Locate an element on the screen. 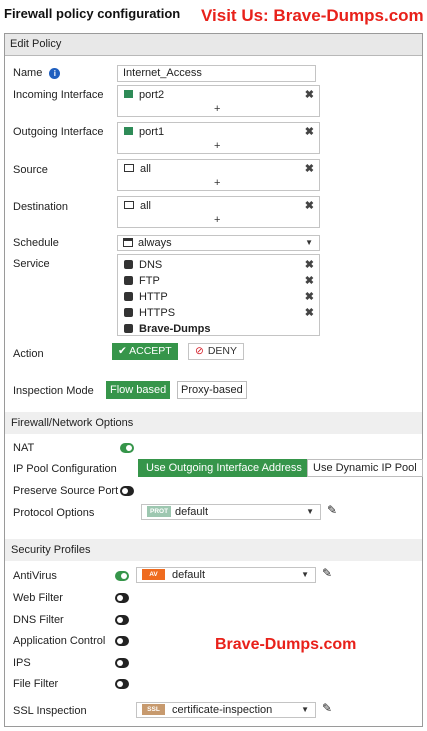 The height and width of the screenshot is (731, 427). dns-filter-toggle is located at coordinates (122, 620).